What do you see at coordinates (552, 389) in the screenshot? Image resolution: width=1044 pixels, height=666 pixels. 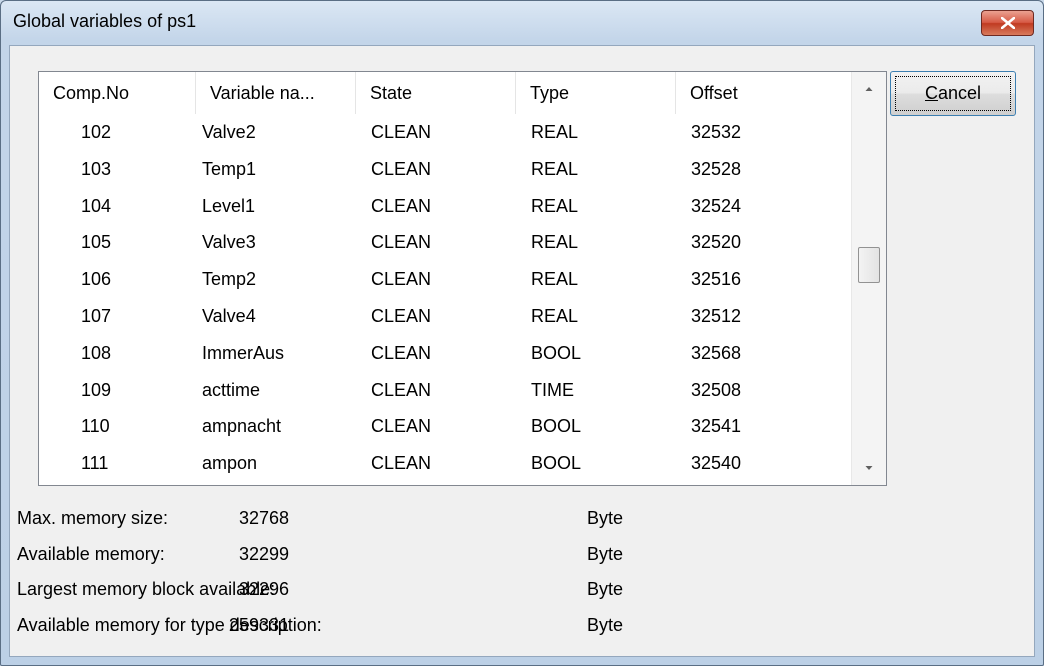 I see `cell-type: TIME` at bounding box center [552, 389].